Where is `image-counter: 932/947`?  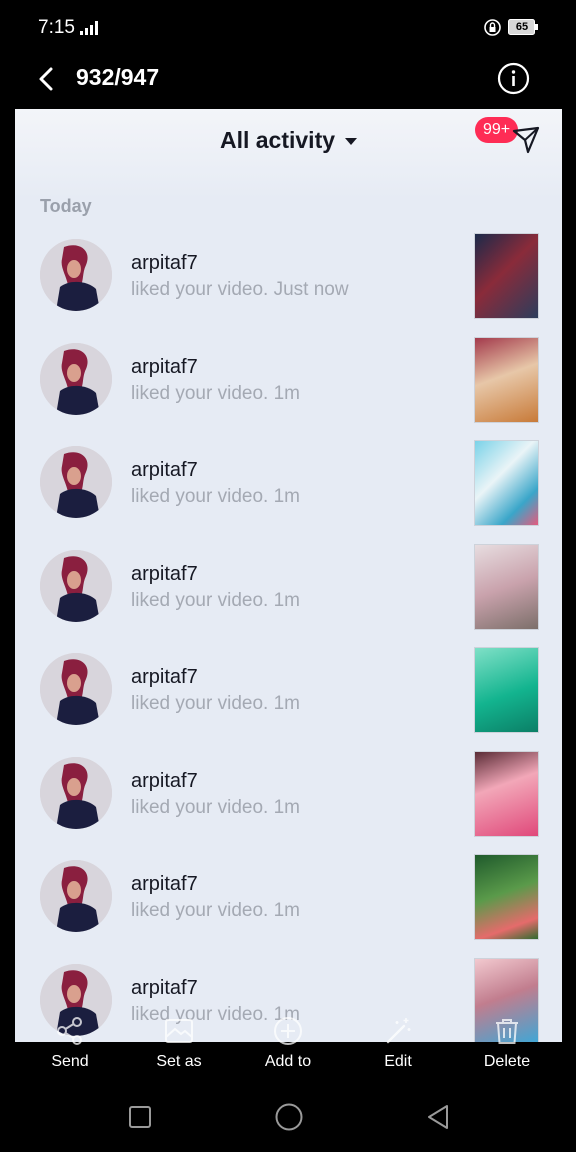 image-counter: 932/947 is located at coordinates (118, 77).